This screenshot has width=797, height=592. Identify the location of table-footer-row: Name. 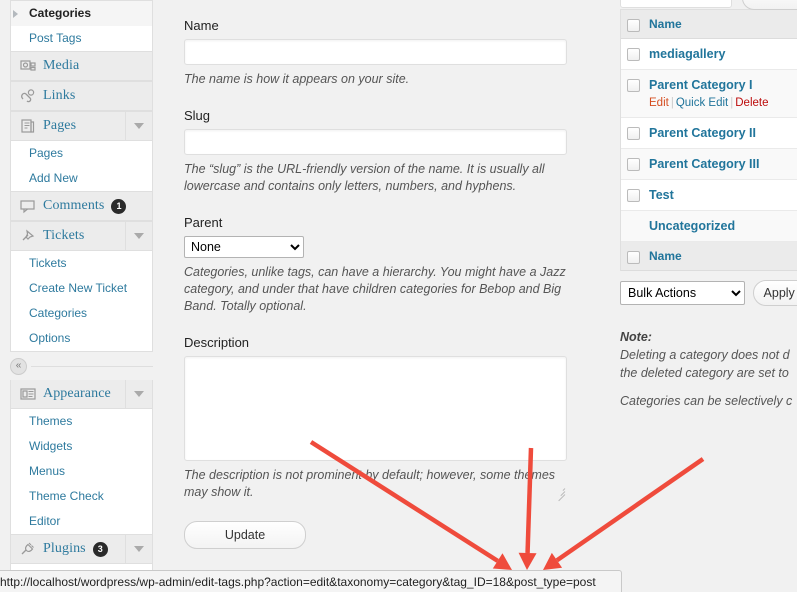
(709, 256).